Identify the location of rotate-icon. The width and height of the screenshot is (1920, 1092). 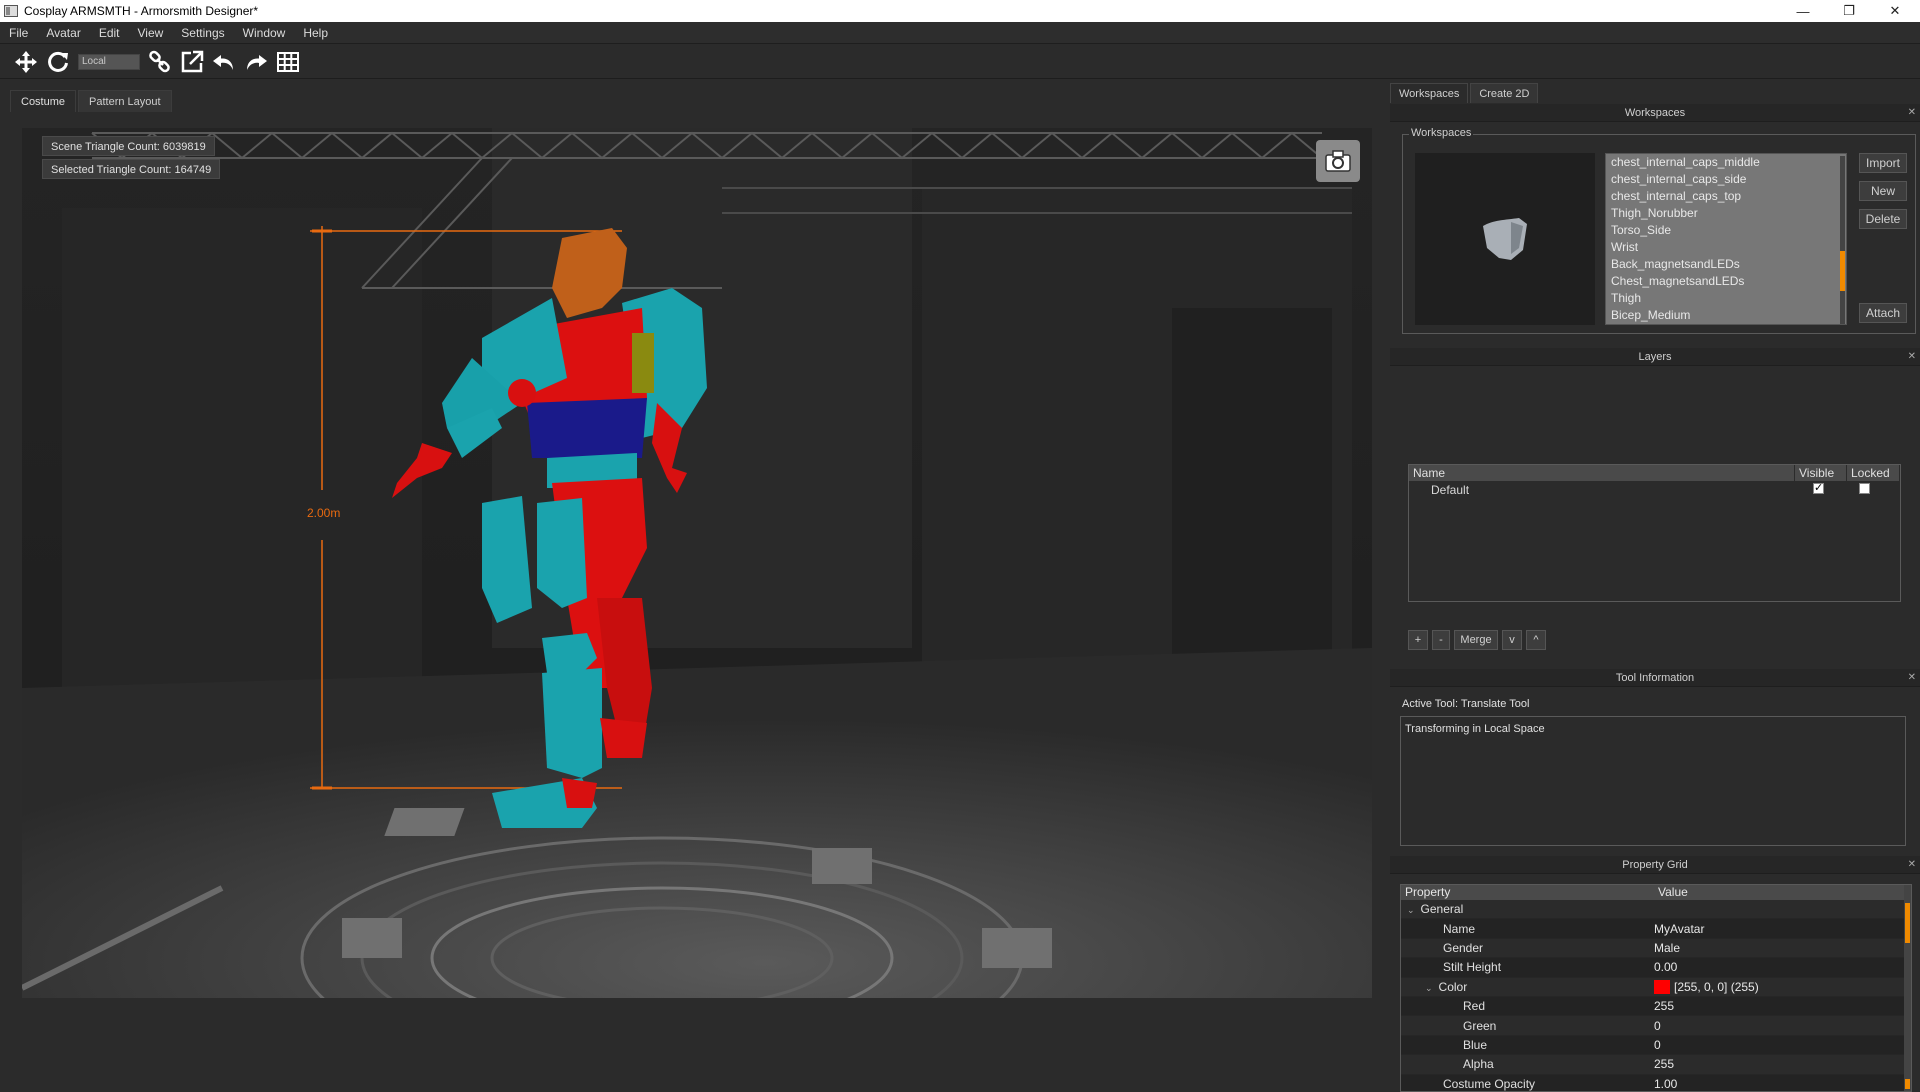
(58, 61).